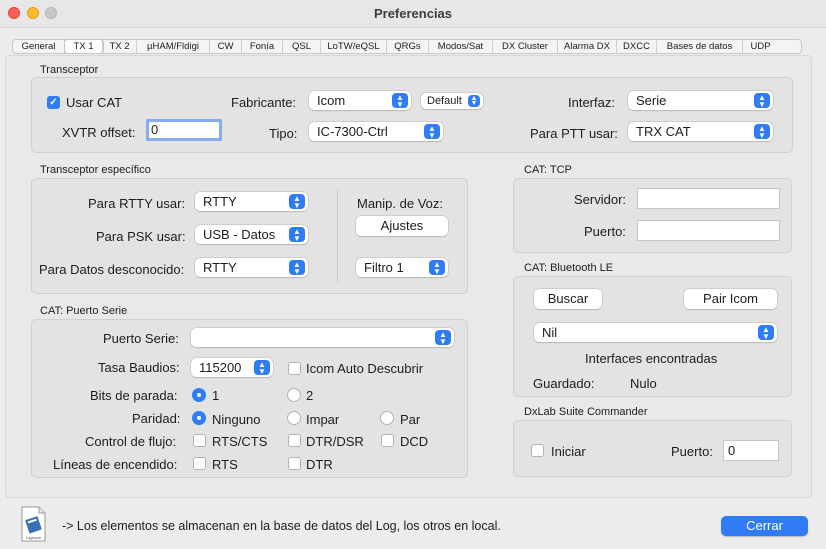 The width and height of the screenshot is (826, 549). I want to click on puerto-serie-group-title: CAT: Puerto Serie, so click(84, 311).